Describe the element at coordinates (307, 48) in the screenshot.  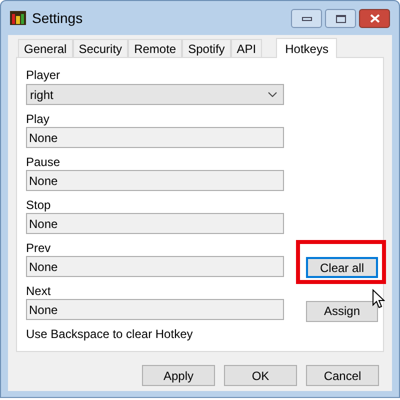
I see `tab: Hotkeys` at that location.